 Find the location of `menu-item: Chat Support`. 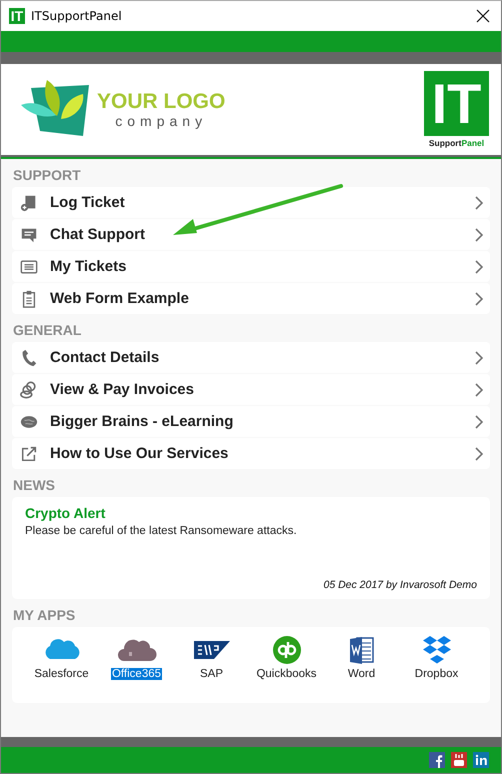

menu-item: Chat Support is located at coordinates (251, 234).